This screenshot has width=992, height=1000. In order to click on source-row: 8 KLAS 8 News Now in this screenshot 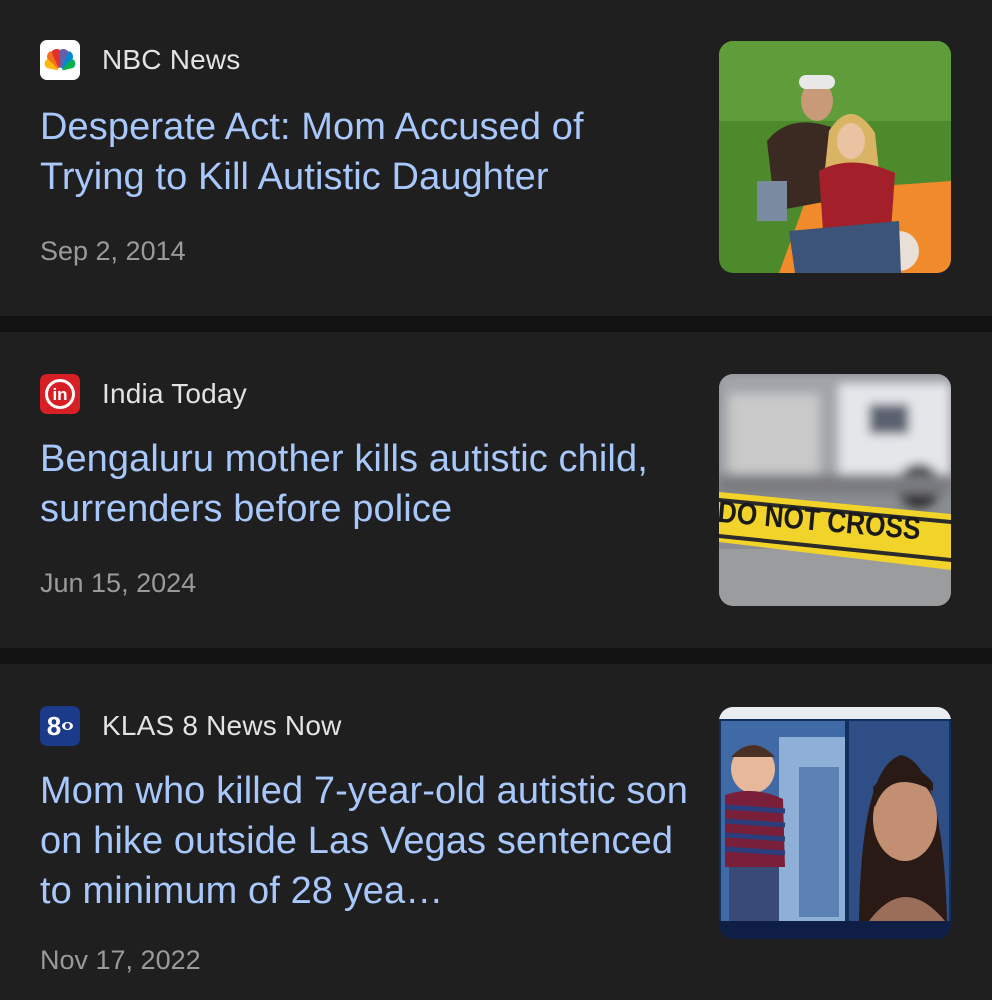, I will do `click(191, 726)`.